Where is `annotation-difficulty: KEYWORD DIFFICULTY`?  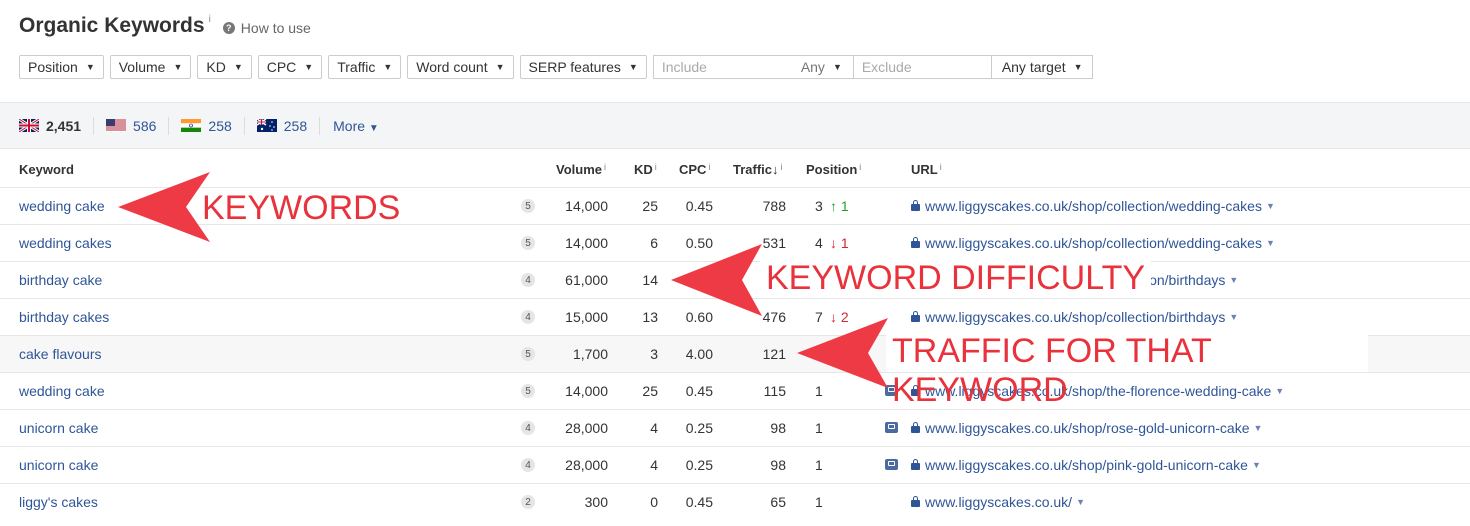
annotation-difficulty: KEYWORD DIFFICULTY is located at coordinates (956, 278).